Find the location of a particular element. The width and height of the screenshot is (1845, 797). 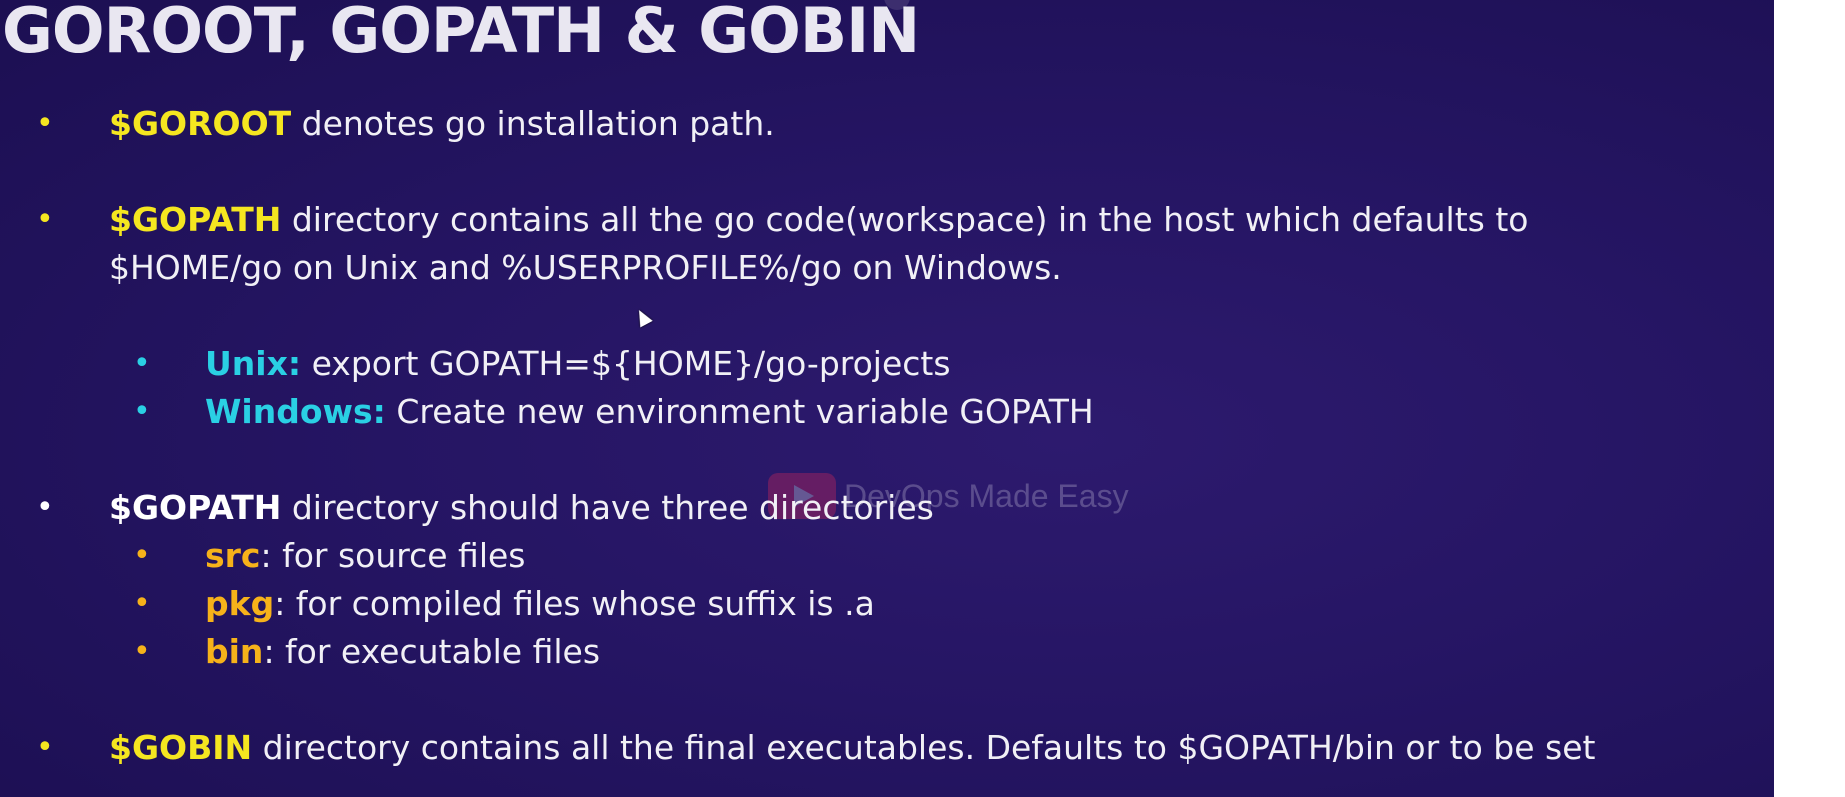

list-item-unix: Unix: export GOPATH=${HOME}/go-projects is located at coordinates (578, 364).